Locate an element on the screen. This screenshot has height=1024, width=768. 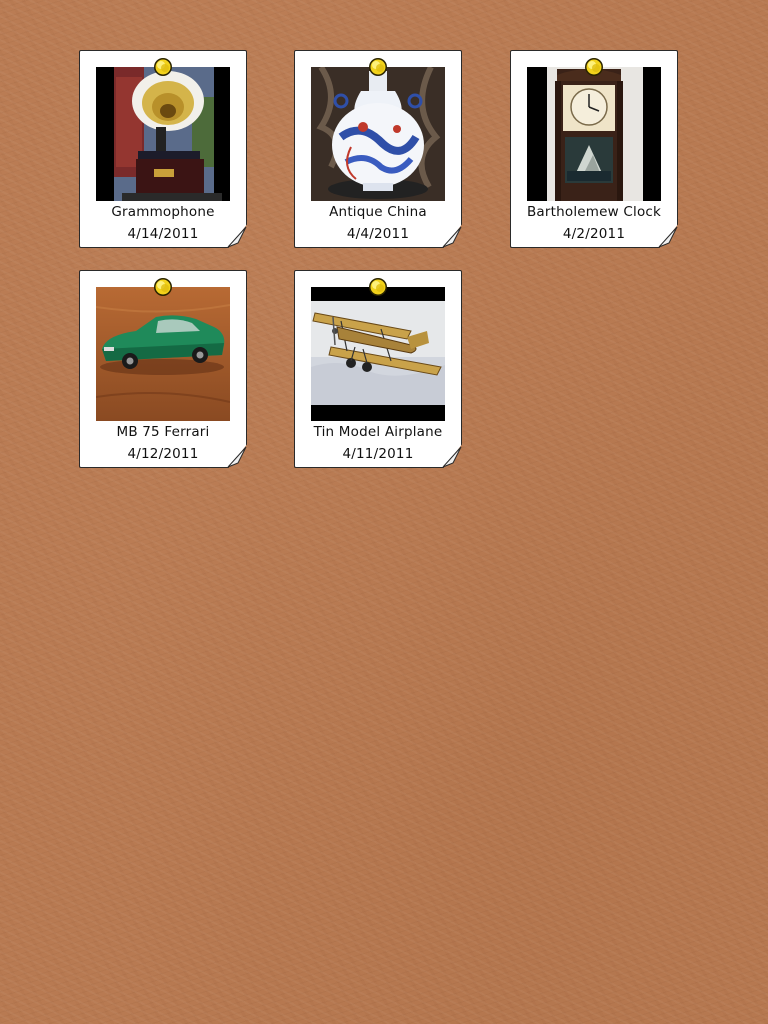
photo-card-antique-china: Antique China 4/4/2011 is located at coordinates (378, 149).